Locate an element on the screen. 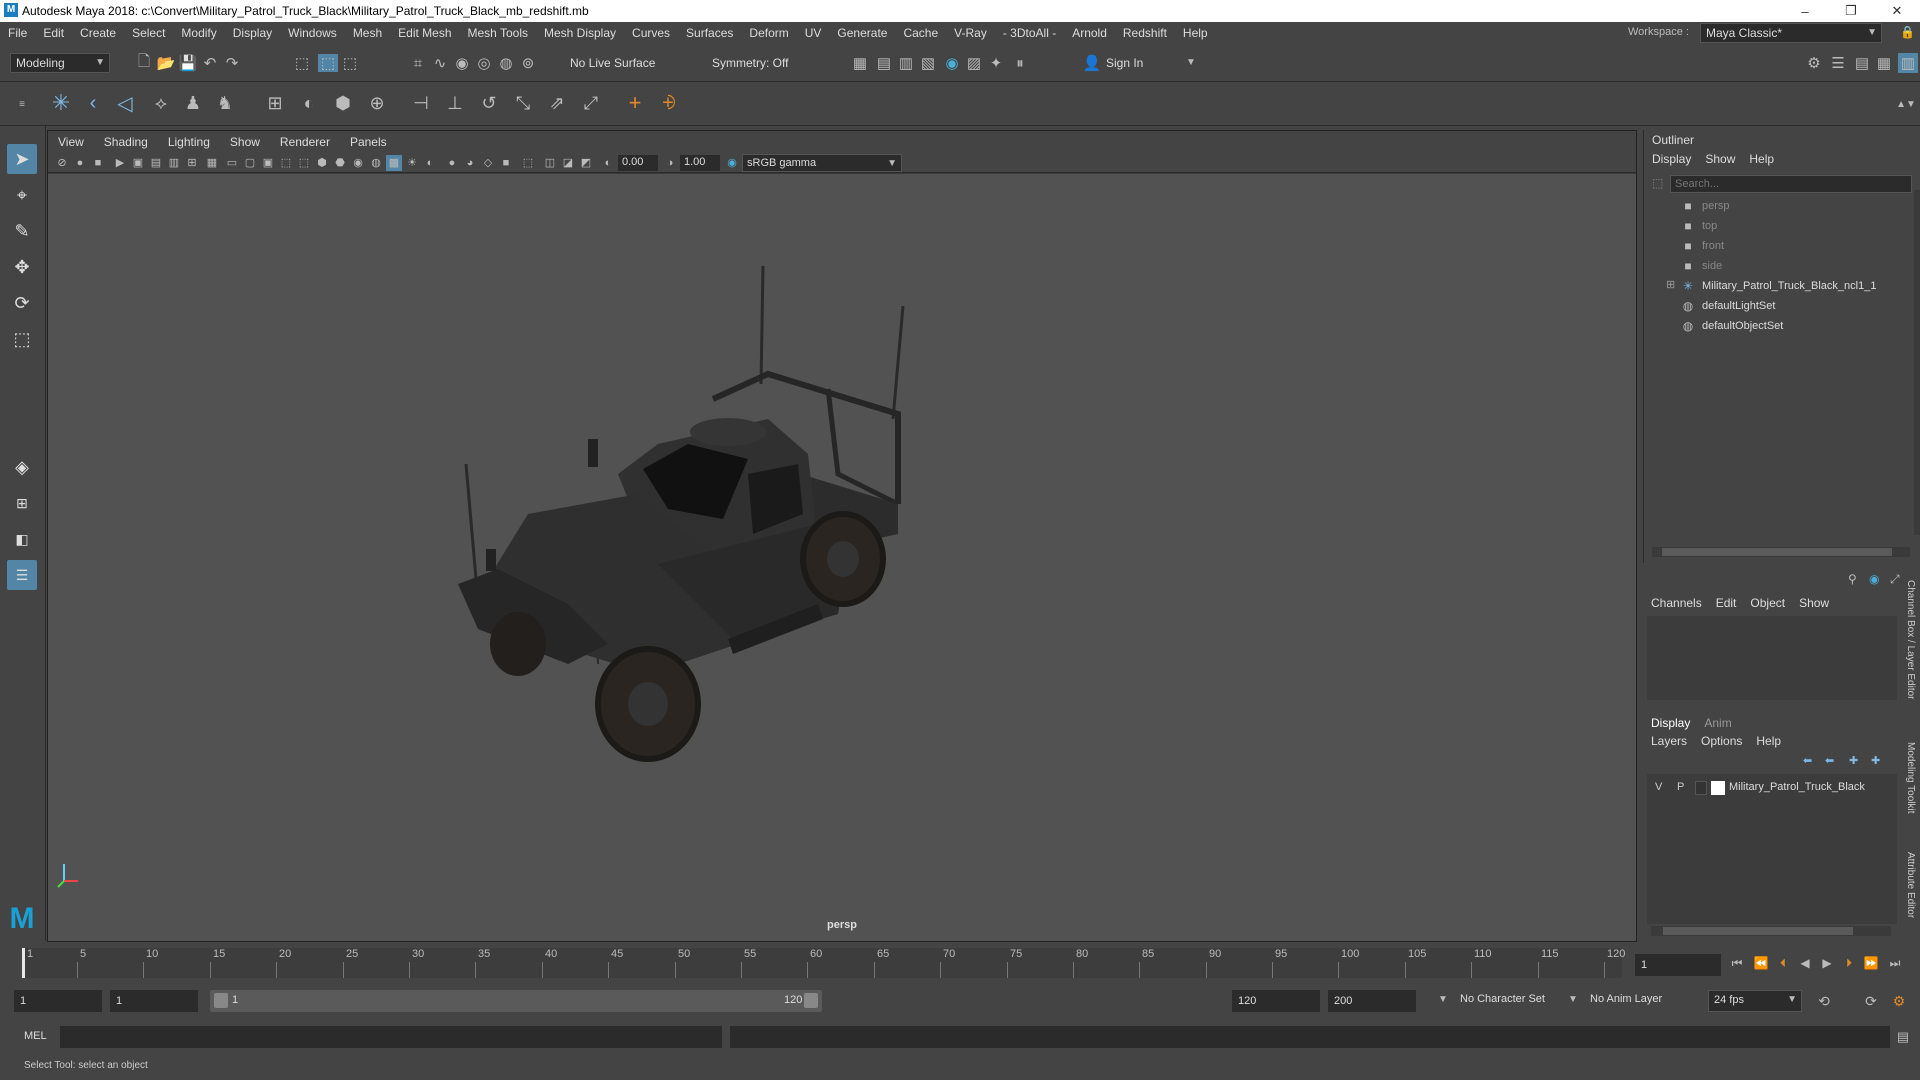  shelf-menu-icon: ≡ is located at coordinates (22, 104).